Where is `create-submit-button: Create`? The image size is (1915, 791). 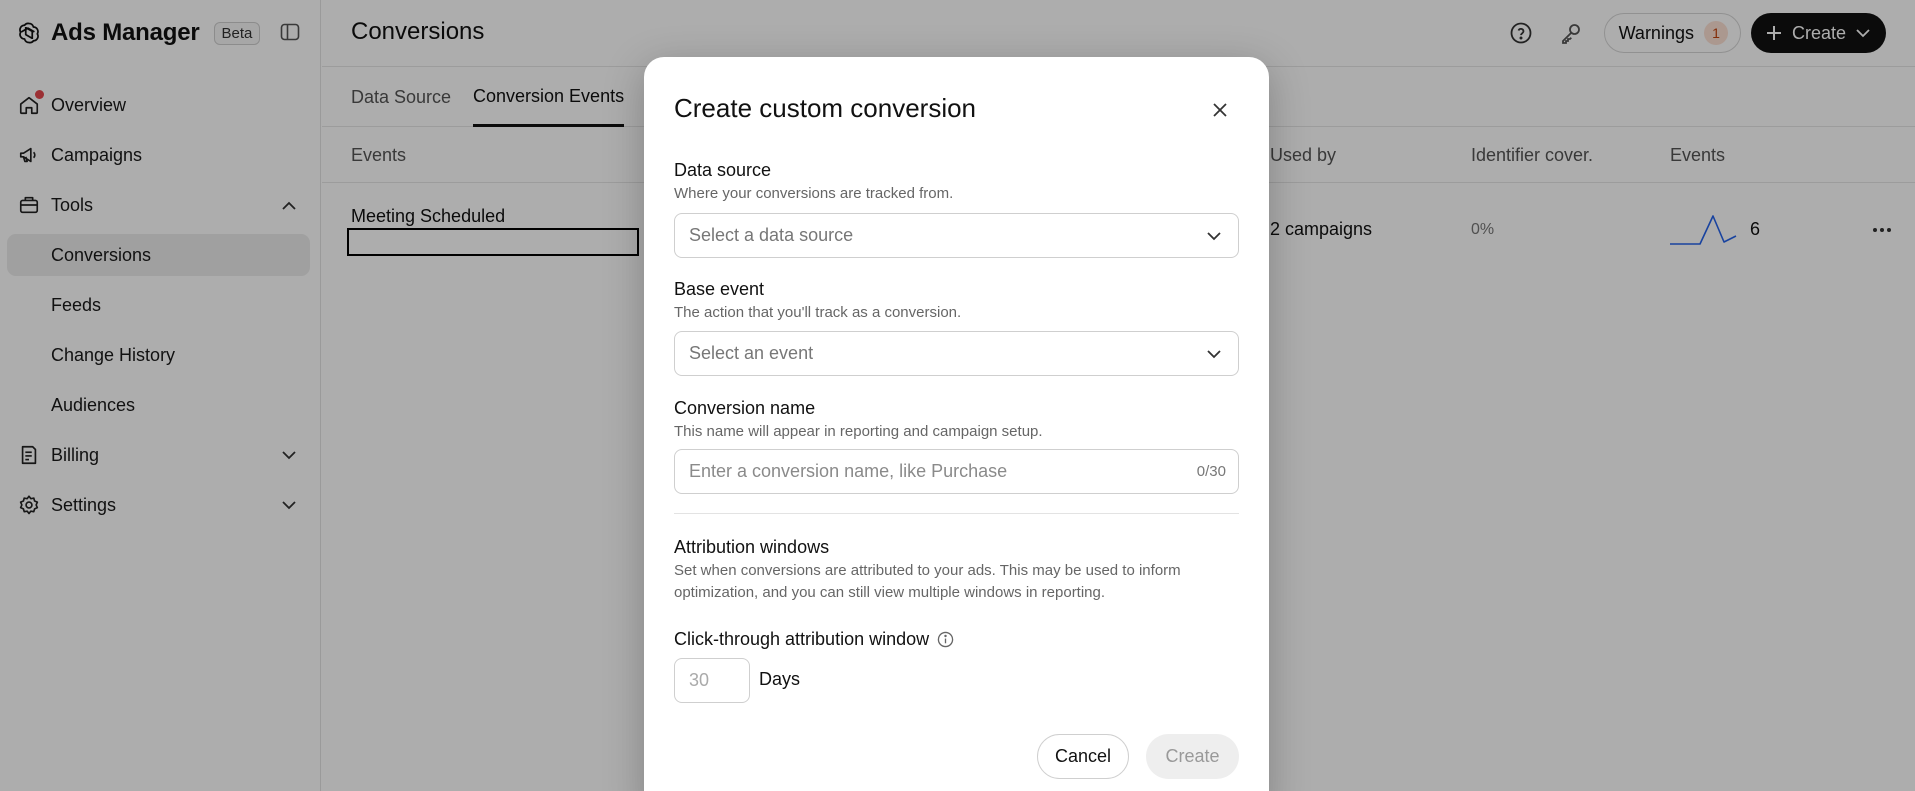 create-submit-button: Create is located at coordinates (1192, 756).